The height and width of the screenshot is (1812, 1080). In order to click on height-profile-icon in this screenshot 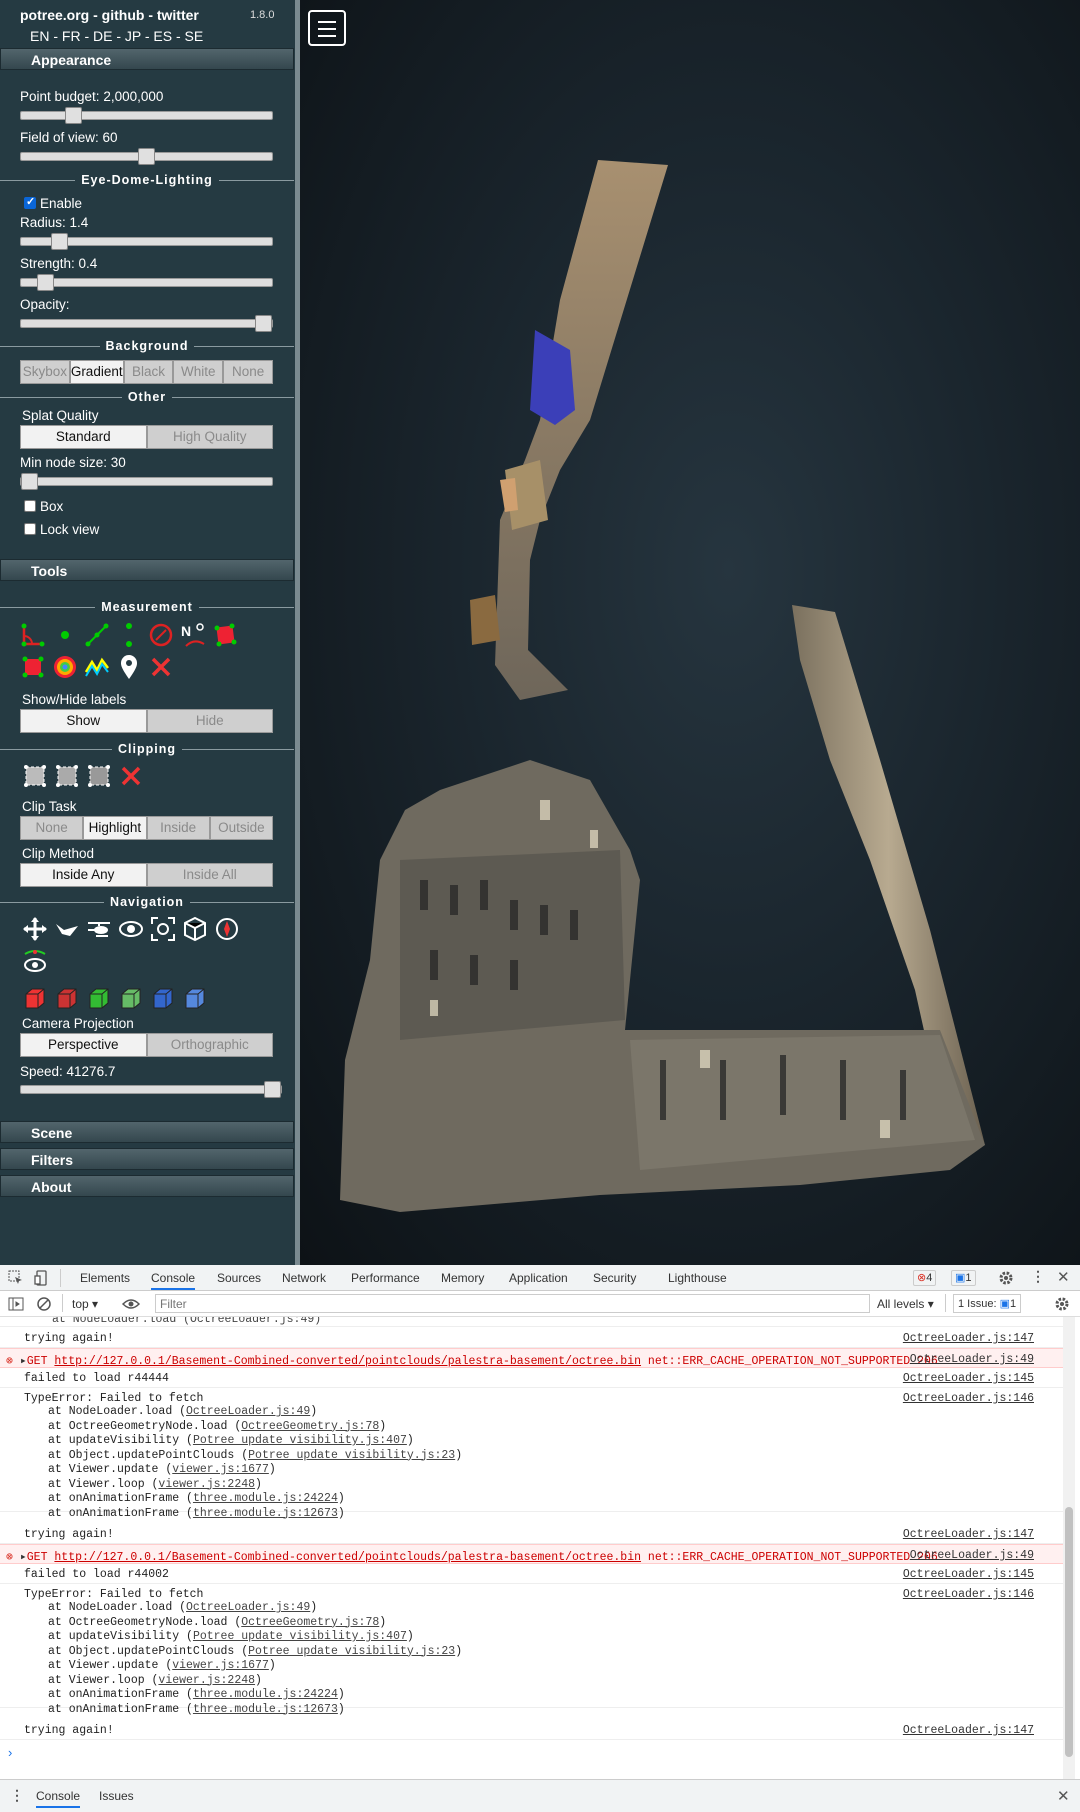, I will do `click(97, 667)`.